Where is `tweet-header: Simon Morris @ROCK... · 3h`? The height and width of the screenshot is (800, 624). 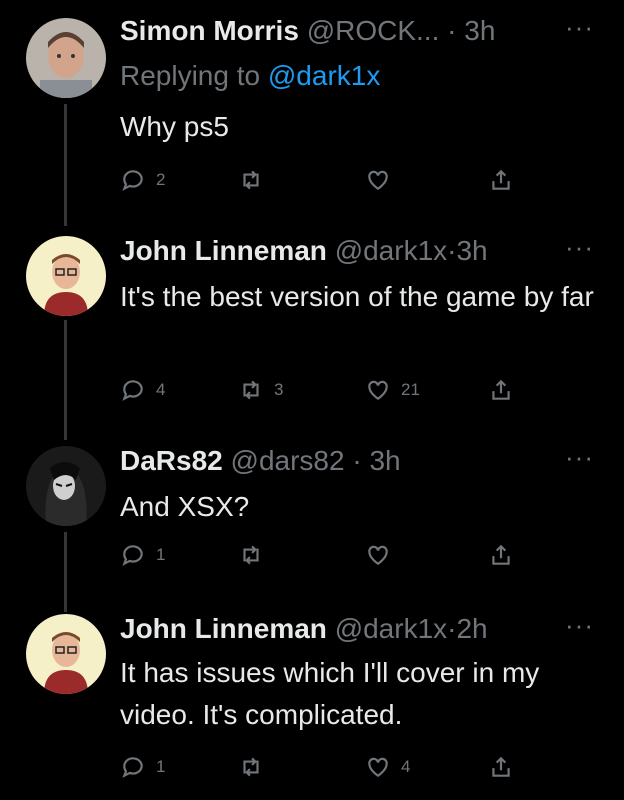
tweet-header: Simon Morris @ROCK... · 3h is located at coordinates (342, 31).